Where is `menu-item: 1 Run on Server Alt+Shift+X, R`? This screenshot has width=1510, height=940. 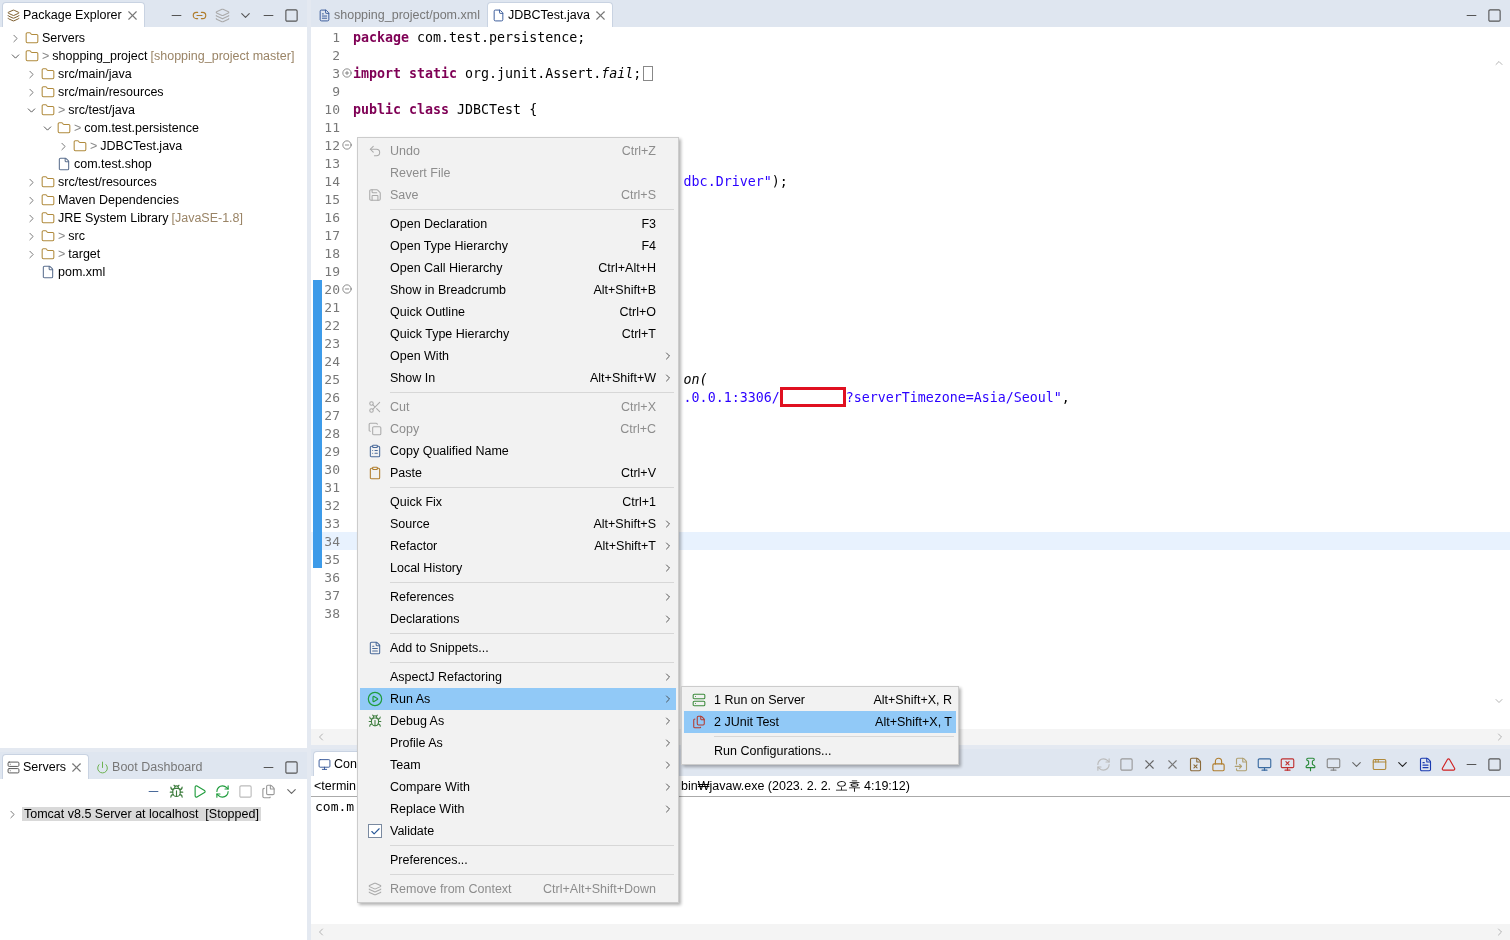
menu-item: 1 Run on Server Alt+Shift+X, R is located at coordinates (820, 700).